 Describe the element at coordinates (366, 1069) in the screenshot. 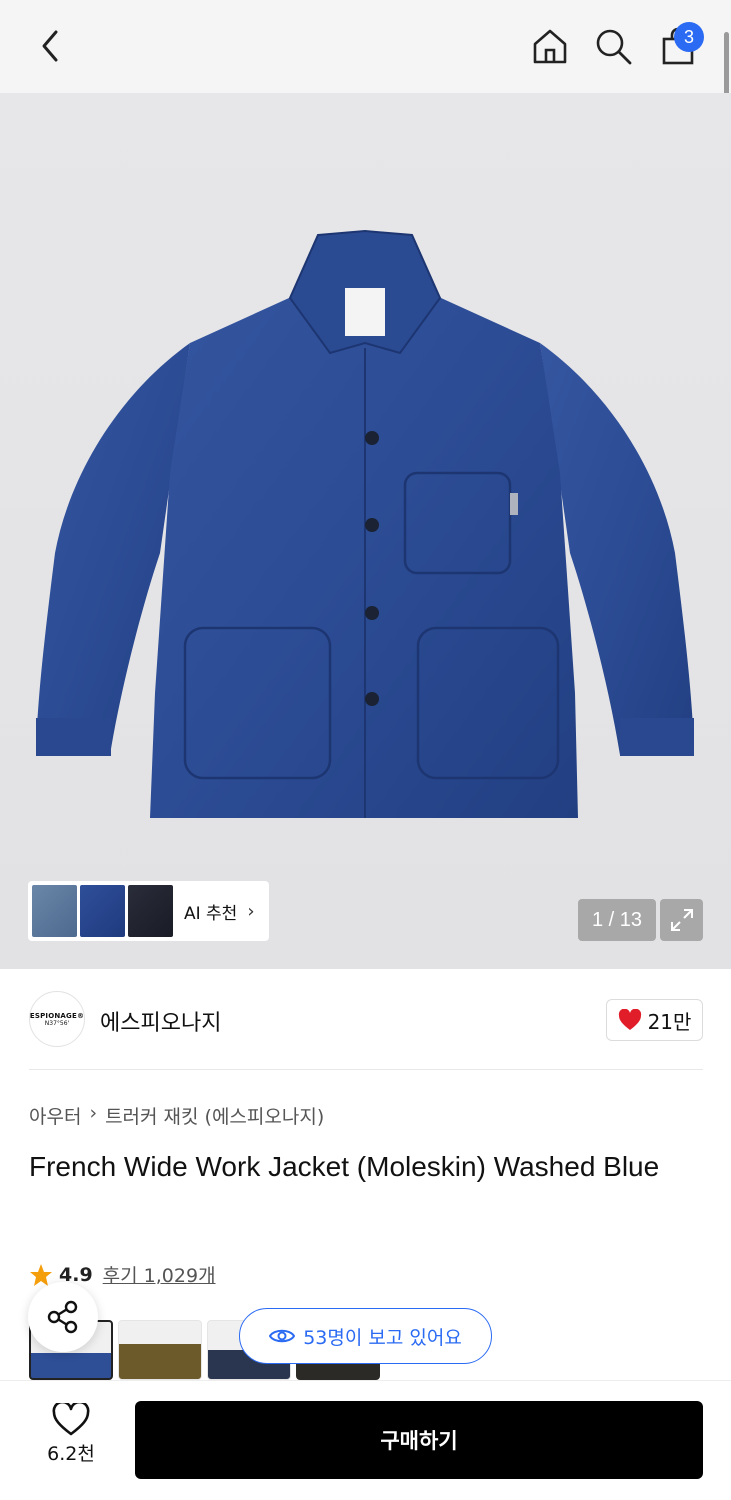

I see `divider` at that location.